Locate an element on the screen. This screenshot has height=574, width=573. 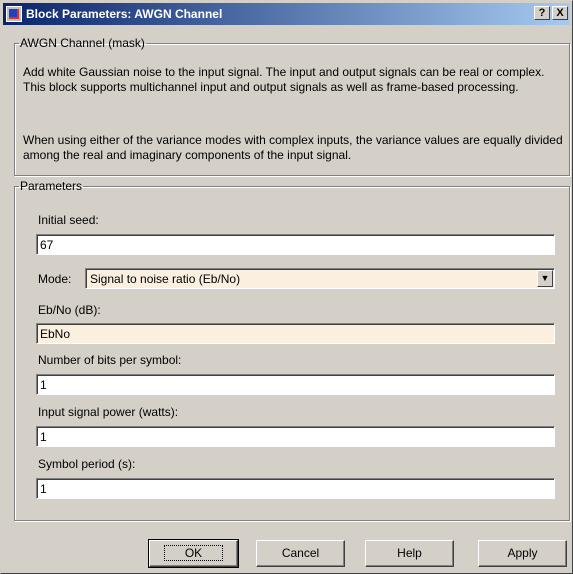
title-bar: Block Parameters: AWGN Channel ? X is located at coordinates (286, 14).